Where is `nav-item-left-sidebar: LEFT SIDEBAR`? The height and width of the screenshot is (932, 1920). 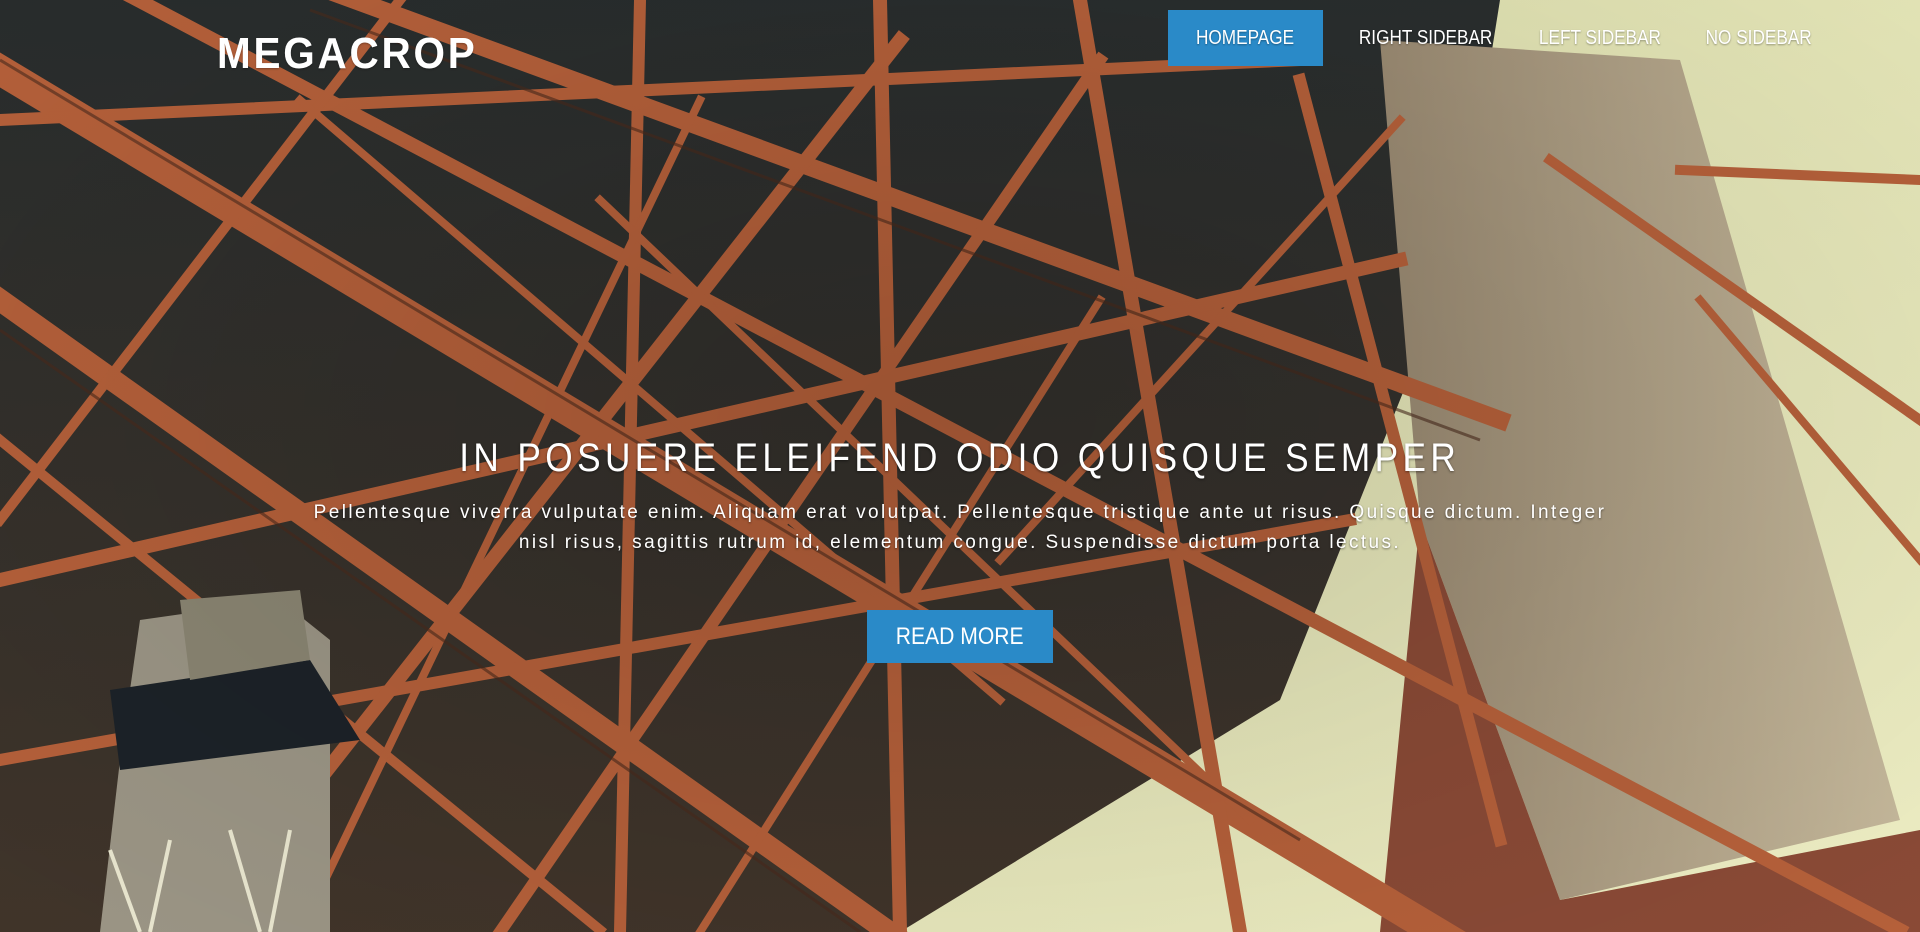
nav-item-left-sidebar: LEFT SIDEBAR is located at coordinates (1600, 38).